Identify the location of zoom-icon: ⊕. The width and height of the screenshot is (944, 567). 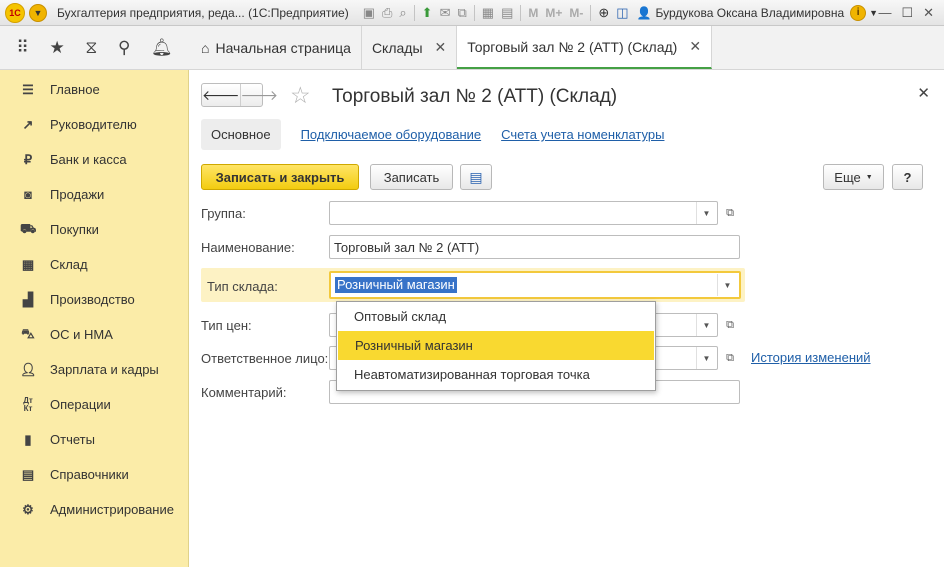
(603, 13).